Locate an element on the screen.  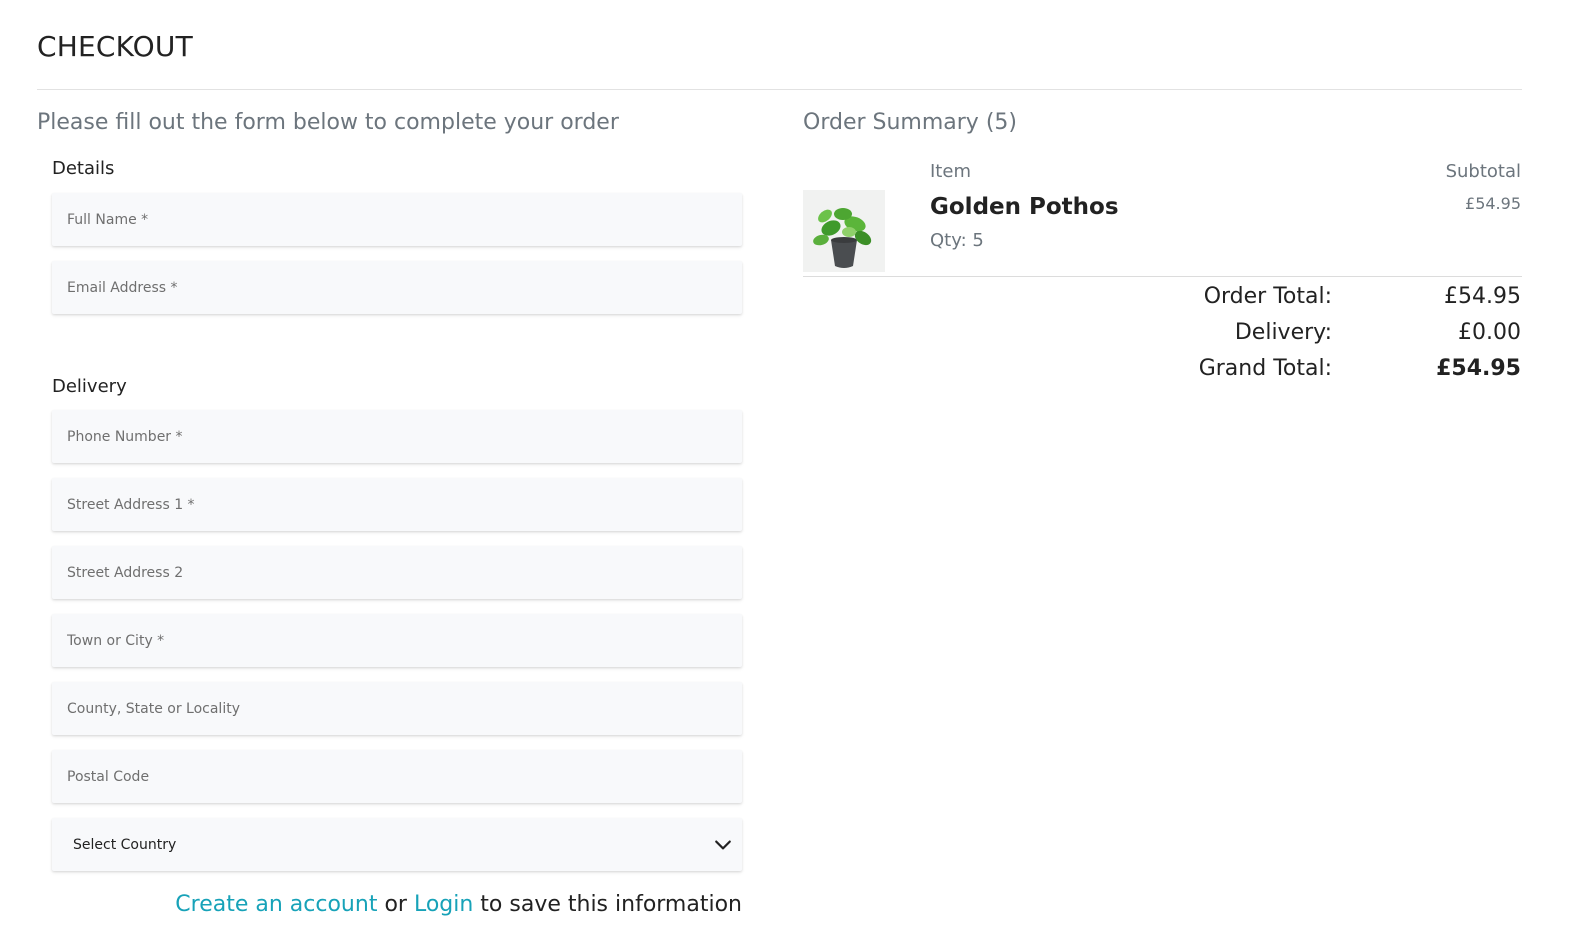
order-total-value: £54.95 is located at coordinates (1482, 296).